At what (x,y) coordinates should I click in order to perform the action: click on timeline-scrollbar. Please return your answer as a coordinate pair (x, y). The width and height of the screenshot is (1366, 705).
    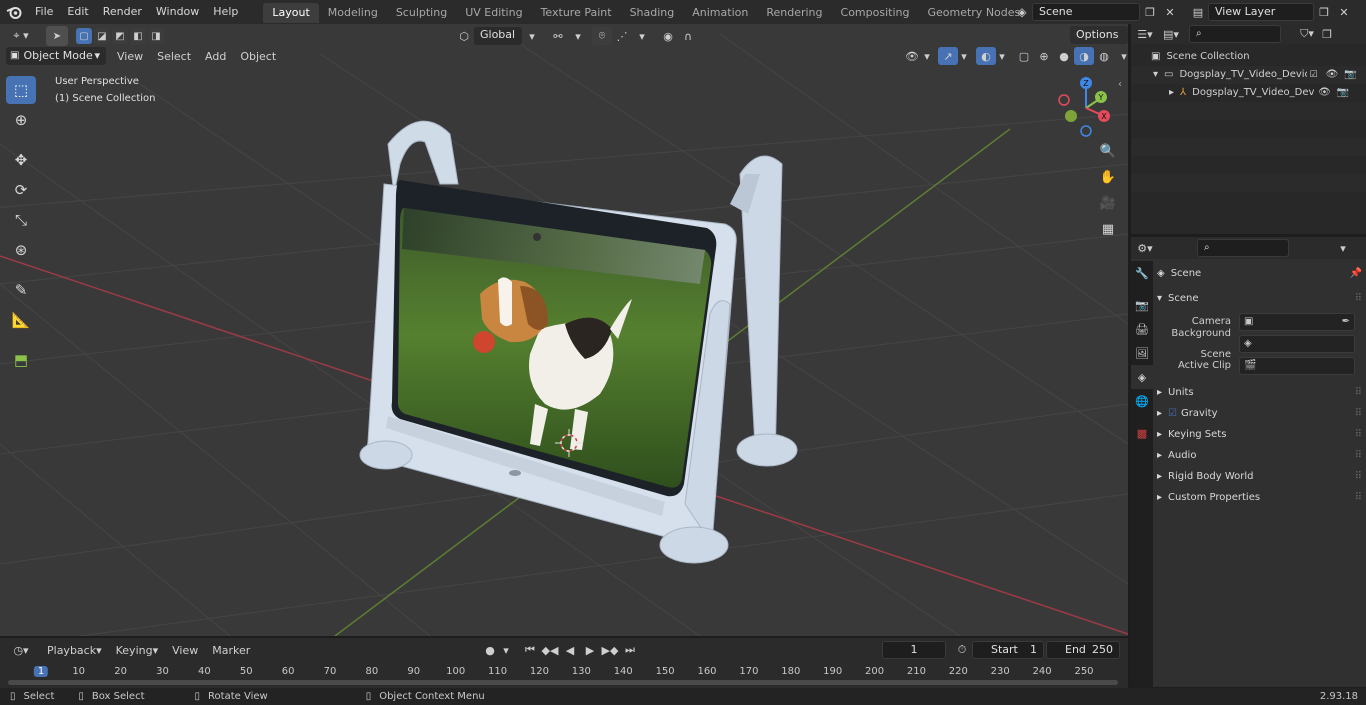
    Looking at the image, I should click on (563, 682).